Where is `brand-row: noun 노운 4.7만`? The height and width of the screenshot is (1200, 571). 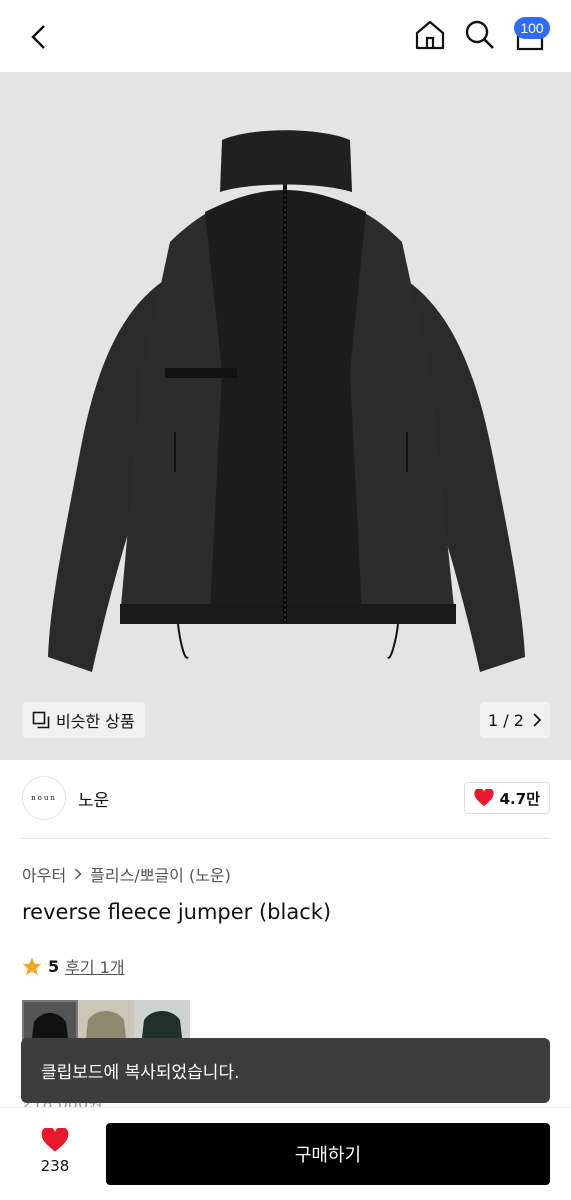
brand-row: noun 노운 4.7만 is located at coordinates (286, 799).